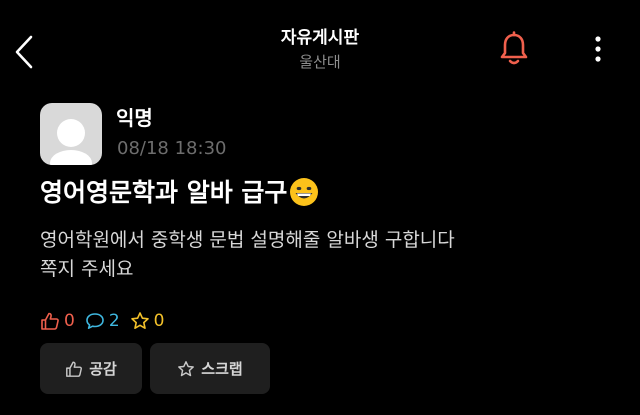 Image resolution: width=640 pixels, height=415 pixels. What do you see at coordinates (134, 118) in the screenshot?
I see `author-name: 익명` at bounding box center [134, 118].